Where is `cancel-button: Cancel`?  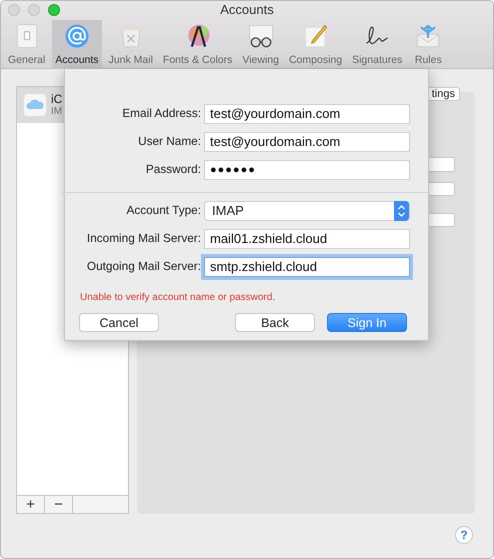
cancel-button: Cancel is located at coordinates (119, 322).